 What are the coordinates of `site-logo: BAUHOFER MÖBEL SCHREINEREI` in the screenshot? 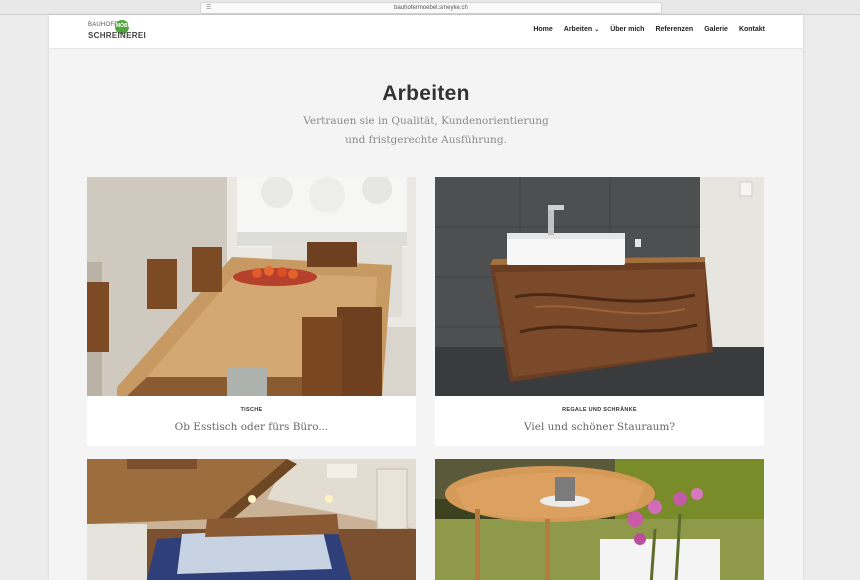 It's located at (117, 32).